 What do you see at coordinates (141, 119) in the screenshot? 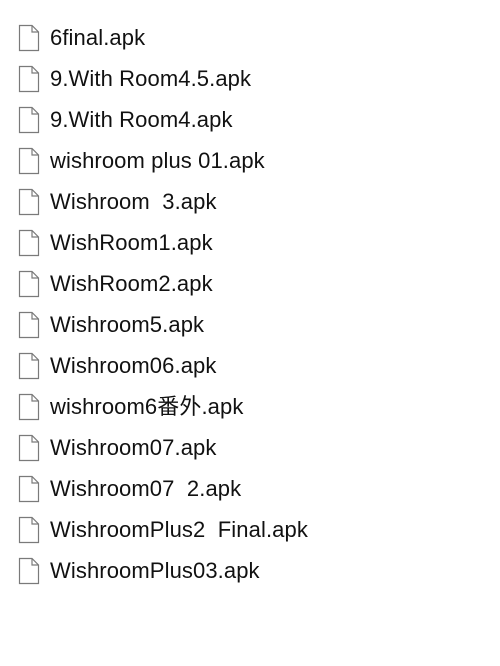
I see `file-name: 9.With Room4.apk` at bounding box center [141, 119].